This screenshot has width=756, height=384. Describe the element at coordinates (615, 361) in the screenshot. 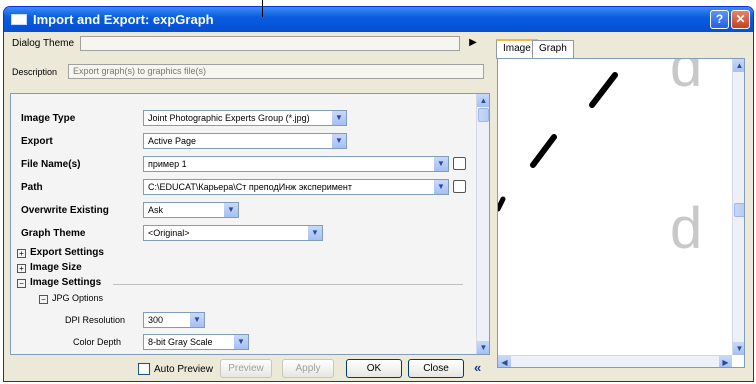

I see `preview-hscrollbar: ◀ ▶` at that location.